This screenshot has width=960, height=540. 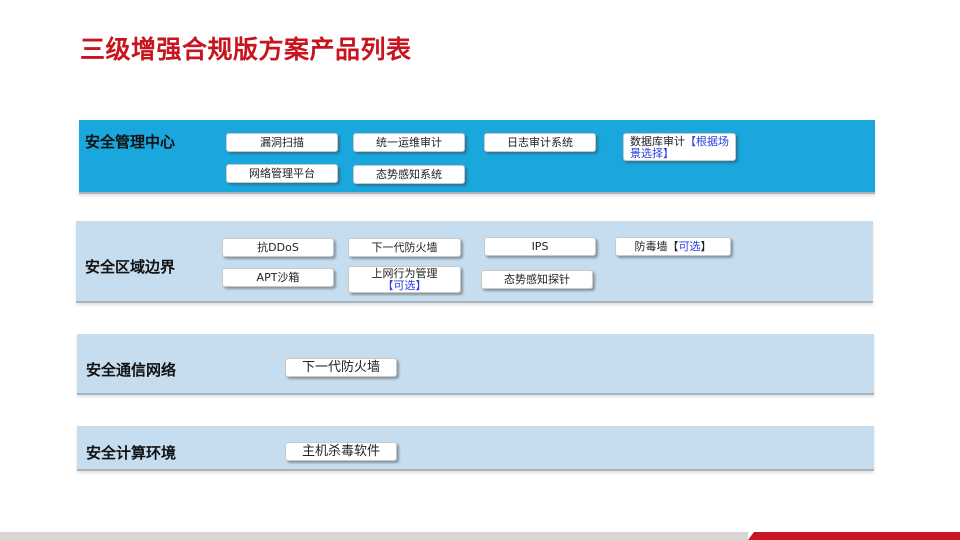 I want to click on product-label: 日志审计系统, so click(x=540, y=142).